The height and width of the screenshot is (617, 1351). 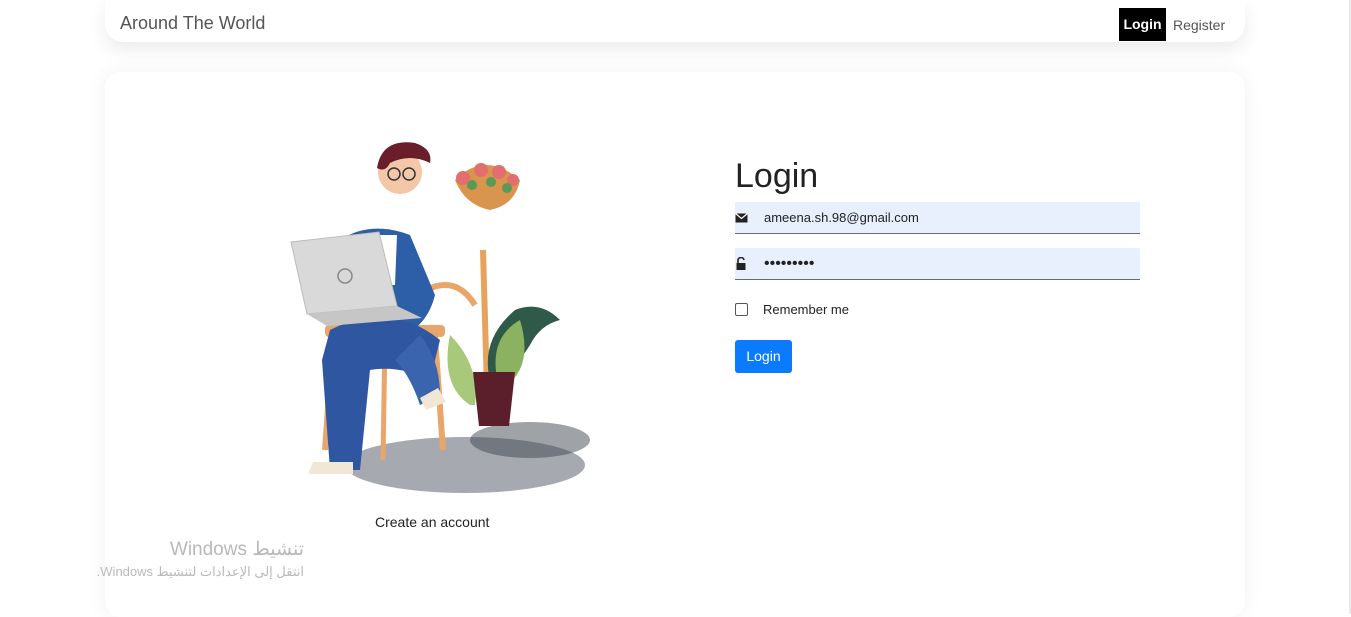 I want to click on plant-leaf, so click(x=461, y=370).